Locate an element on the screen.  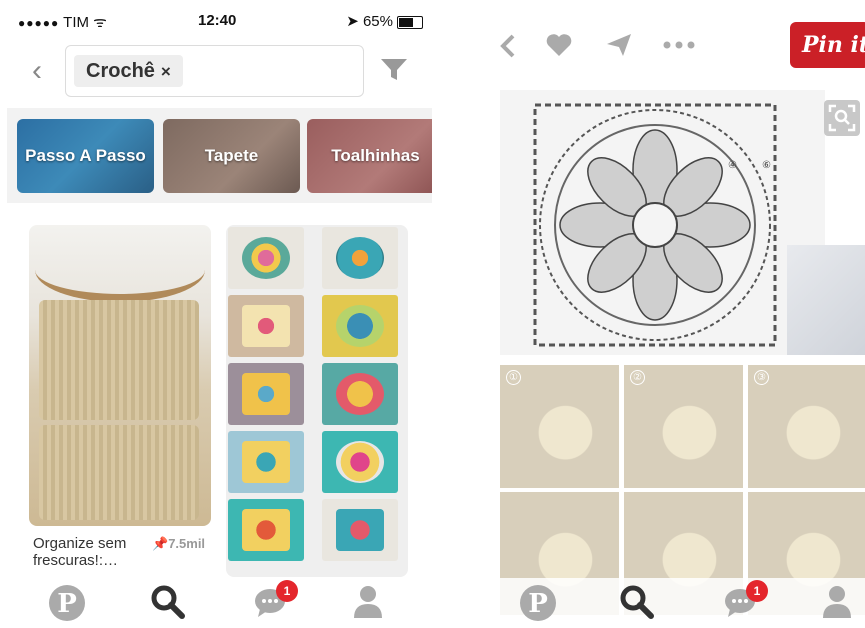
organizer-top-pockets is located at coordinates (119, 360).